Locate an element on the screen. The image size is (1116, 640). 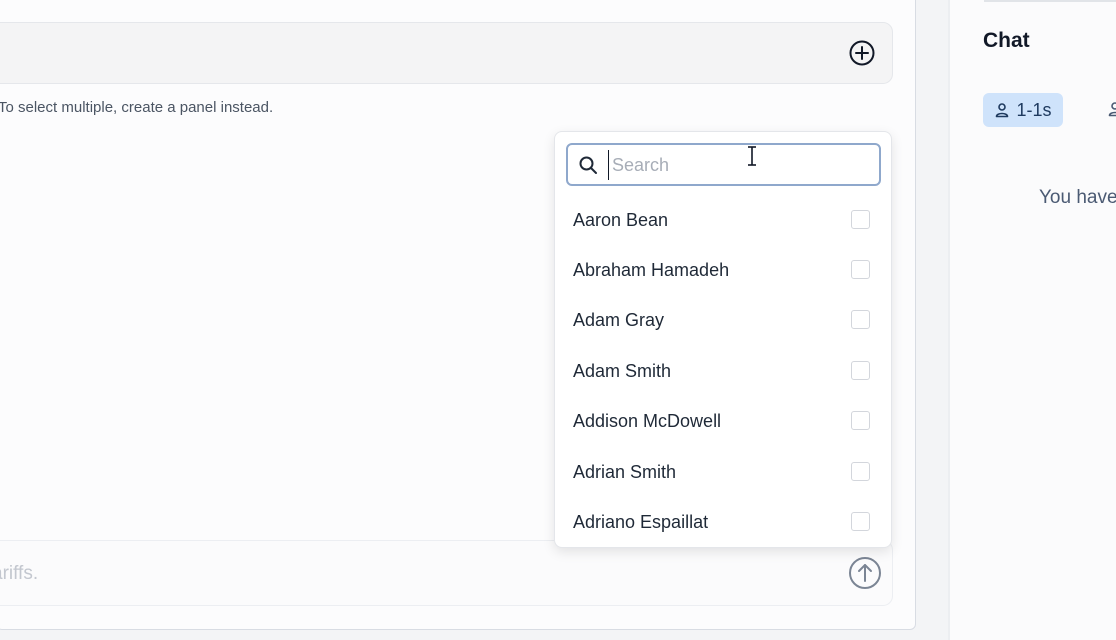
chat-title: Chat is located at coordinates (1006, 40).